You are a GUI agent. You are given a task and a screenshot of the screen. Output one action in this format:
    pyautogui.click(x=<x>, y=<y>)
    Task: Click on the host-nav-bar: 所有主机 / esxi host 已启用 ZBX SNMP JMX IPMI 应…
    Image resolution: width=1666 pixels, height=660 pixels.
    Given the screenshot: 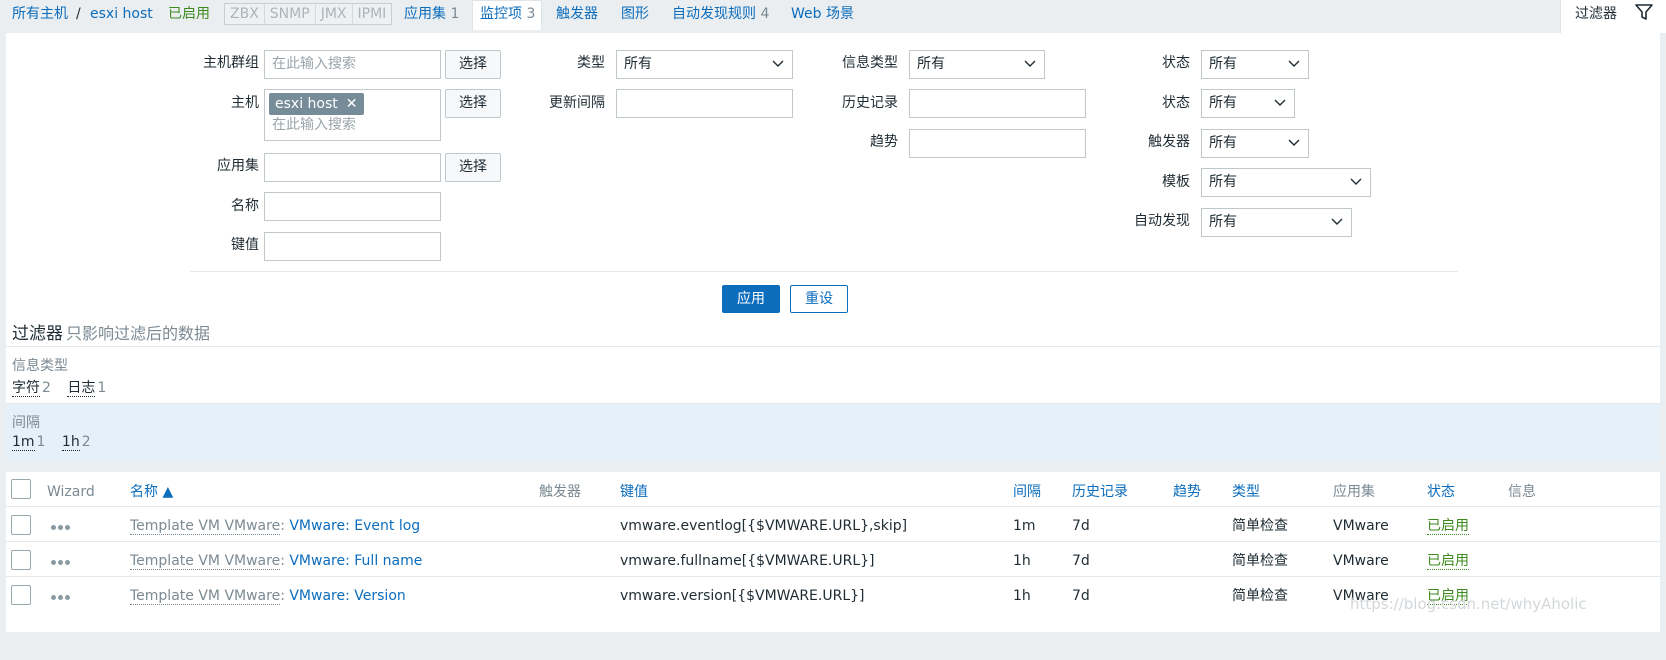 What is the action you would take?
    pyautogui.click(x=833, y=15)
    